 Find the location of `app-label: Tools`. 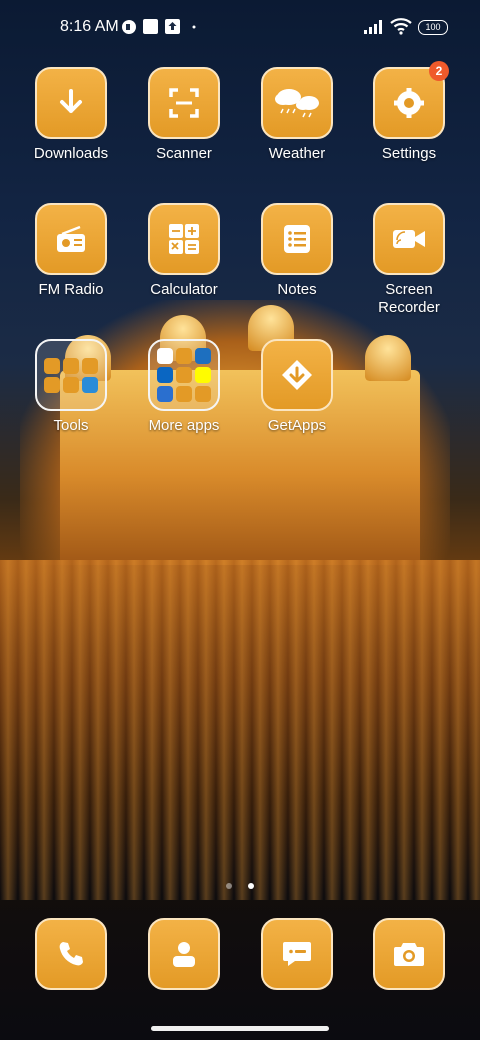

app-label: Tools is located at coordinates (71, 425).